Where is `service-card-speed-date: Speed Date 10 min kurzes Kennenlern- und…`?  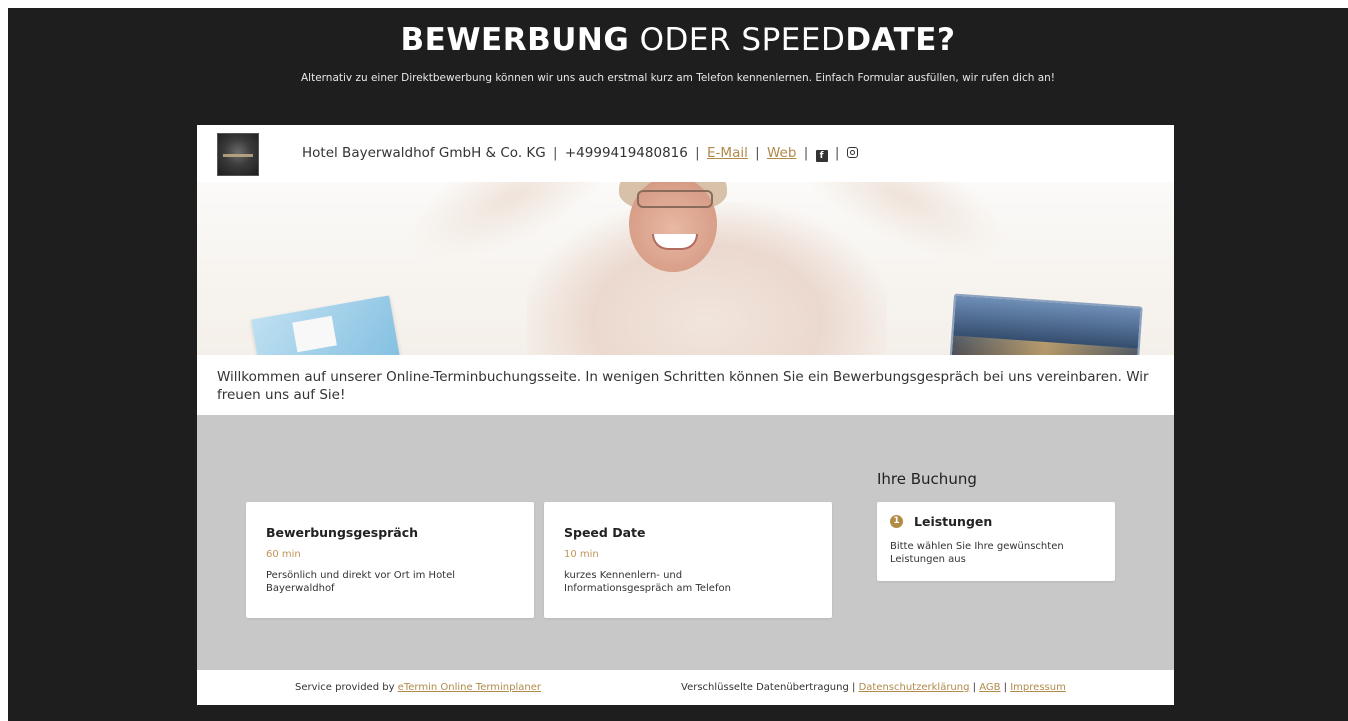
service-card-speed-date: Speed Date 10 min kurzes Kennenlern- und… is located at coordinates (688, 560).